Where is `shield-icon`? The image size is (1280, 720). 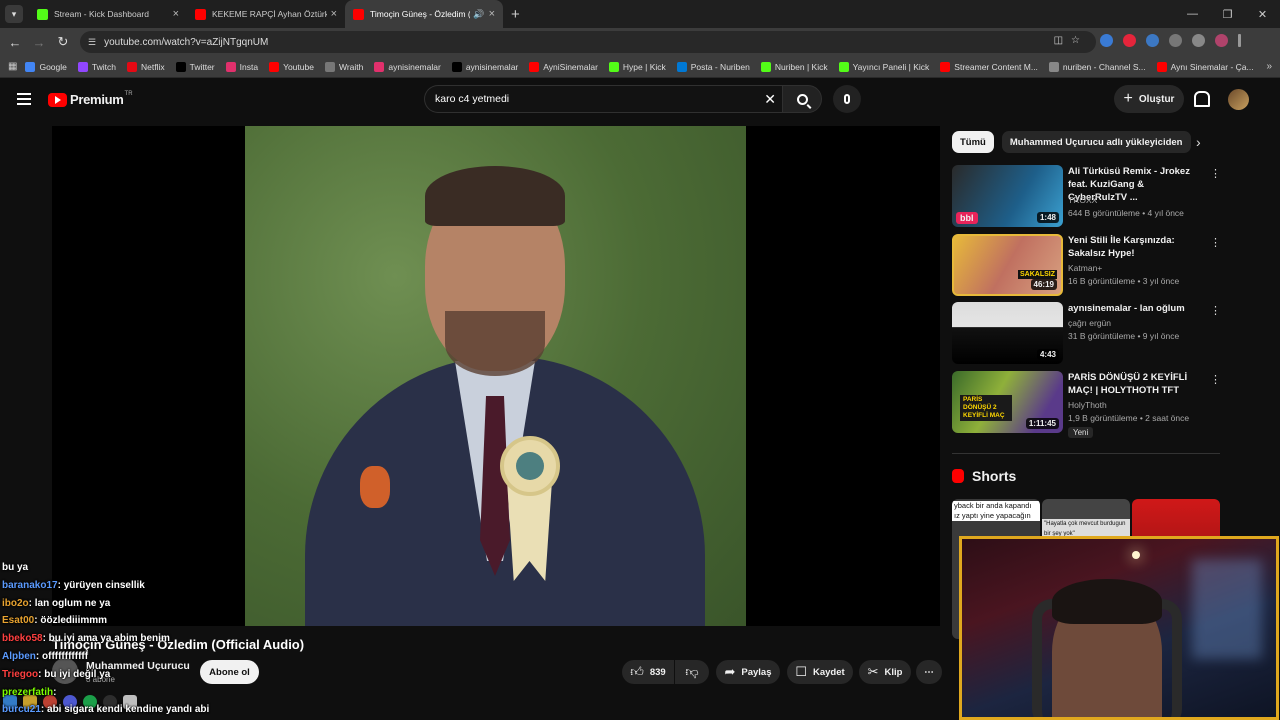
shield-icon is located at coordinates (1152, 40).